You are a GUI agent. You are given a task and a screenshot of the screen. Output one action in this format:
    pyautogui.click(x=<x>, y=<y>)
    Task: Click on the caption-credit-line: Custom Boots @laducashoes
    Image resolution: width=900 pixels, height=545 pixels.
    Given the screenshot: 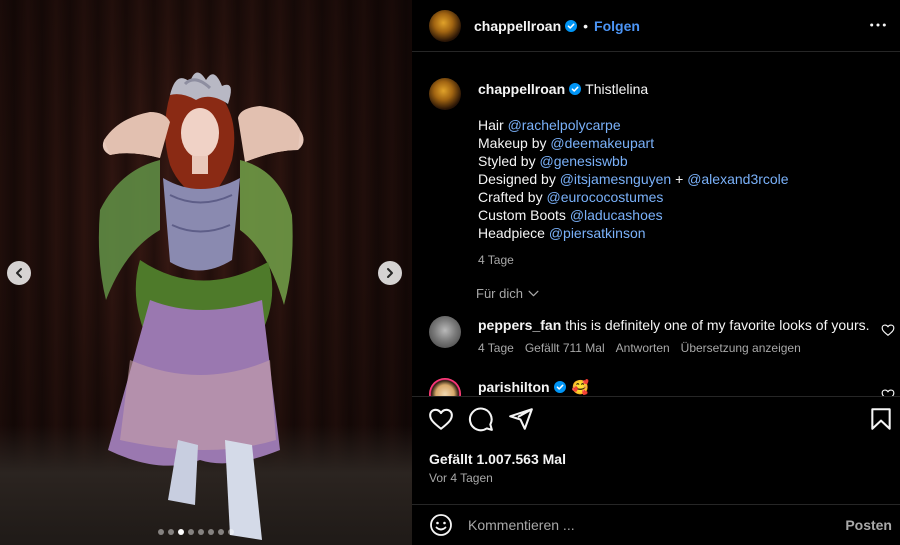 What is the action you would take?
    pyautogui.click(x=683, y=215)
    